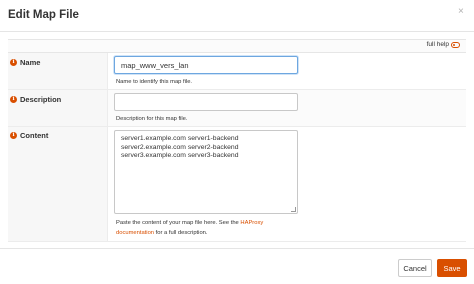 The width and height of the screenshot is (474, 284). What do you see at coordinates (251, 223) in the screenshot?
I see `haproxy-link: HAProxy` at bounding box center [251, 223].